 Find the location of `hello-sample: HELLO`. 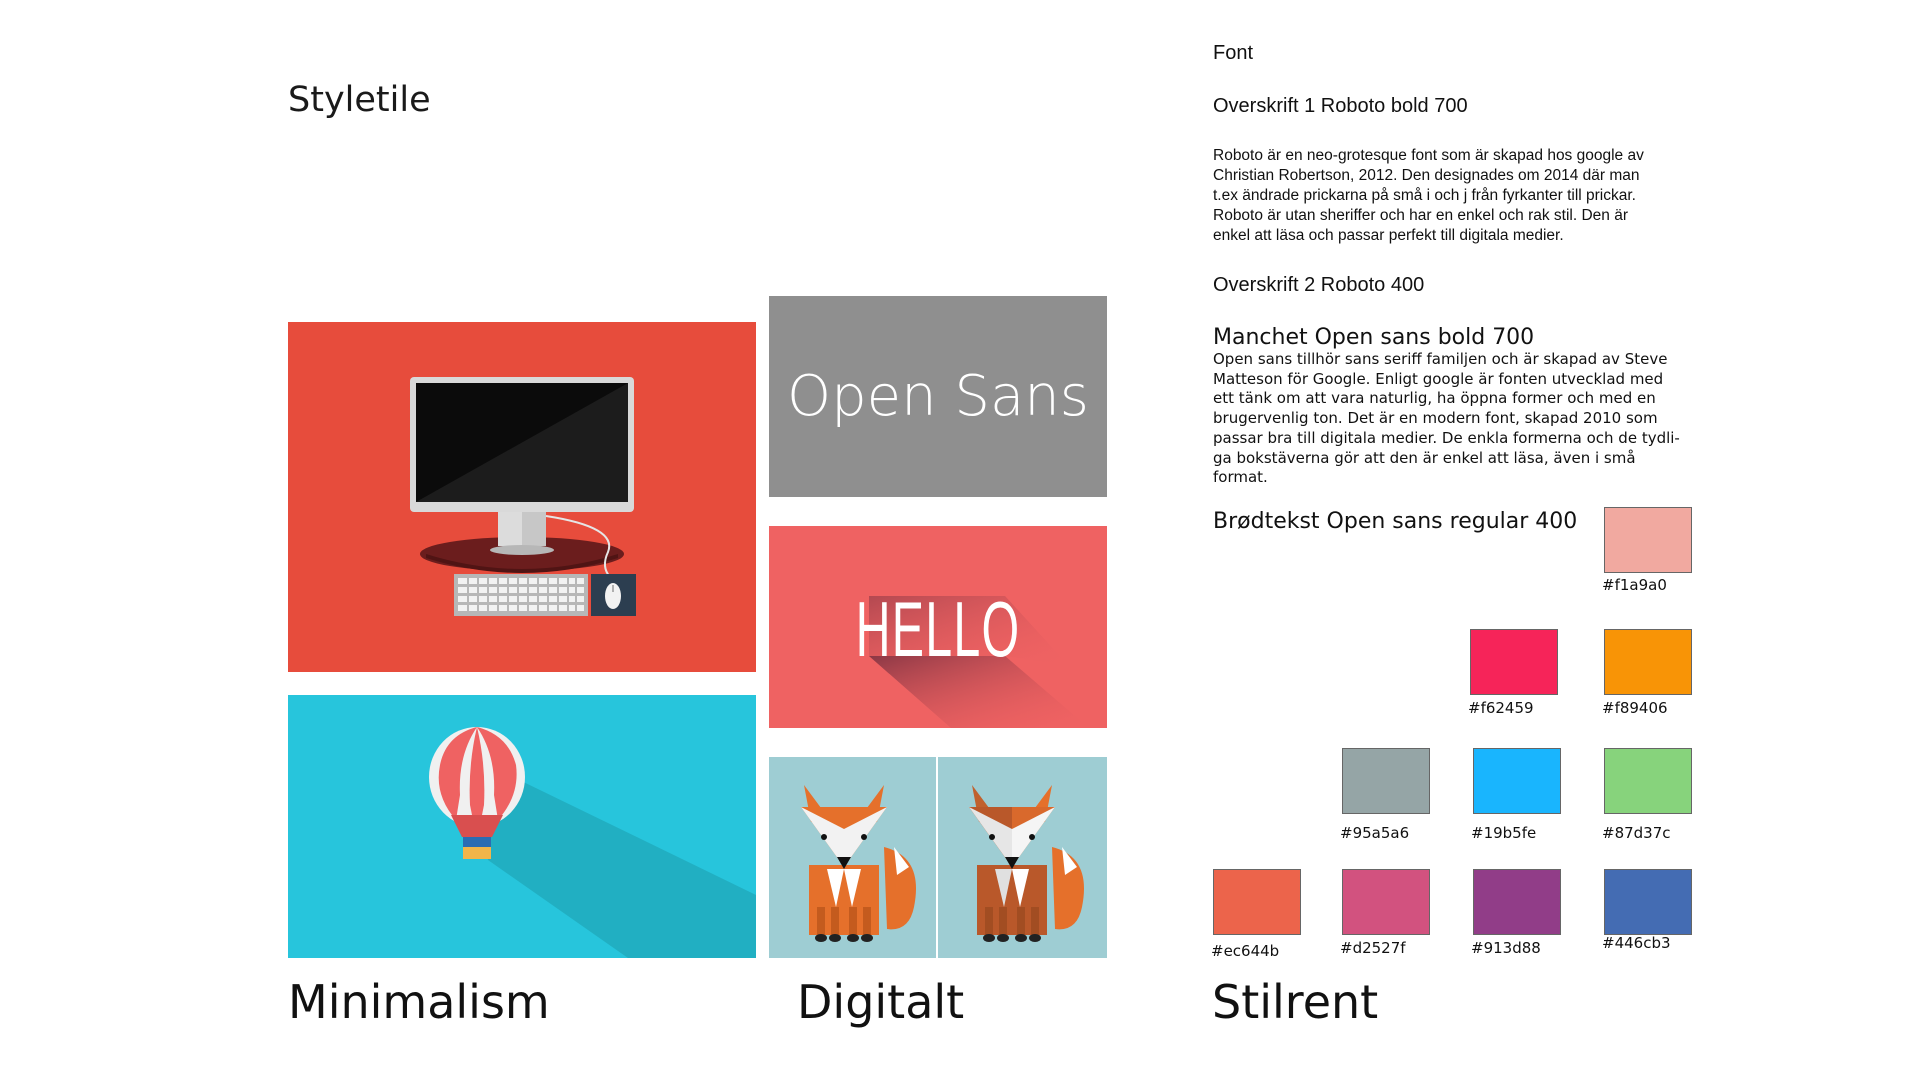

hello-sample: HELLO is located at coordinates (938, 629).